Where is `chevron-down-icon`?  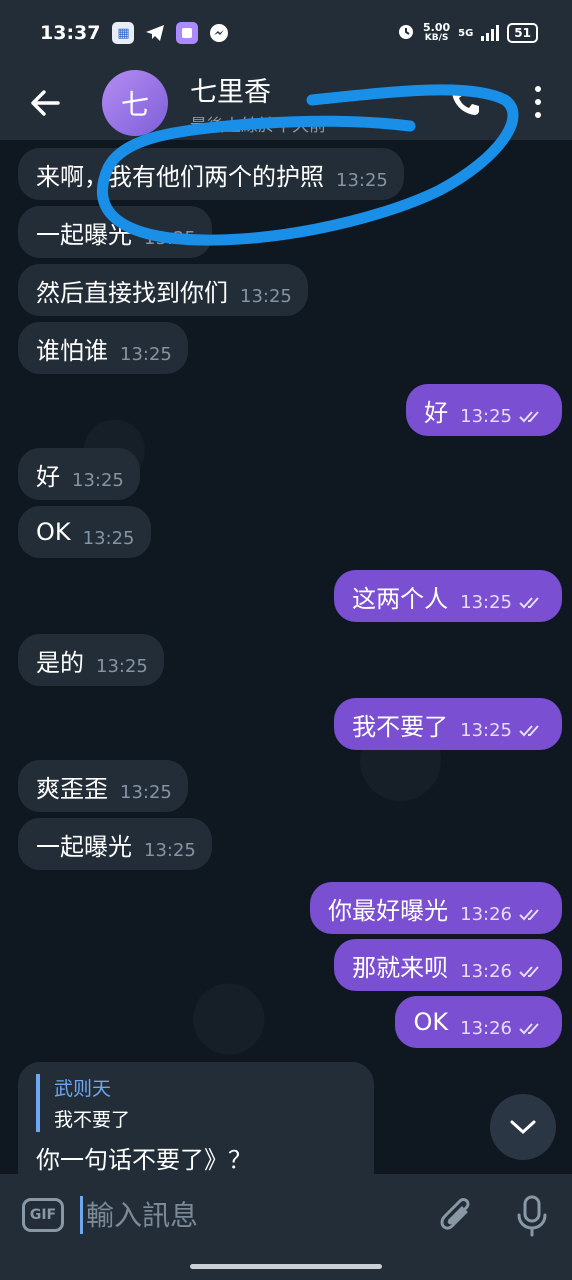
chevron-down-icon is located at coordinates (523, 1127).